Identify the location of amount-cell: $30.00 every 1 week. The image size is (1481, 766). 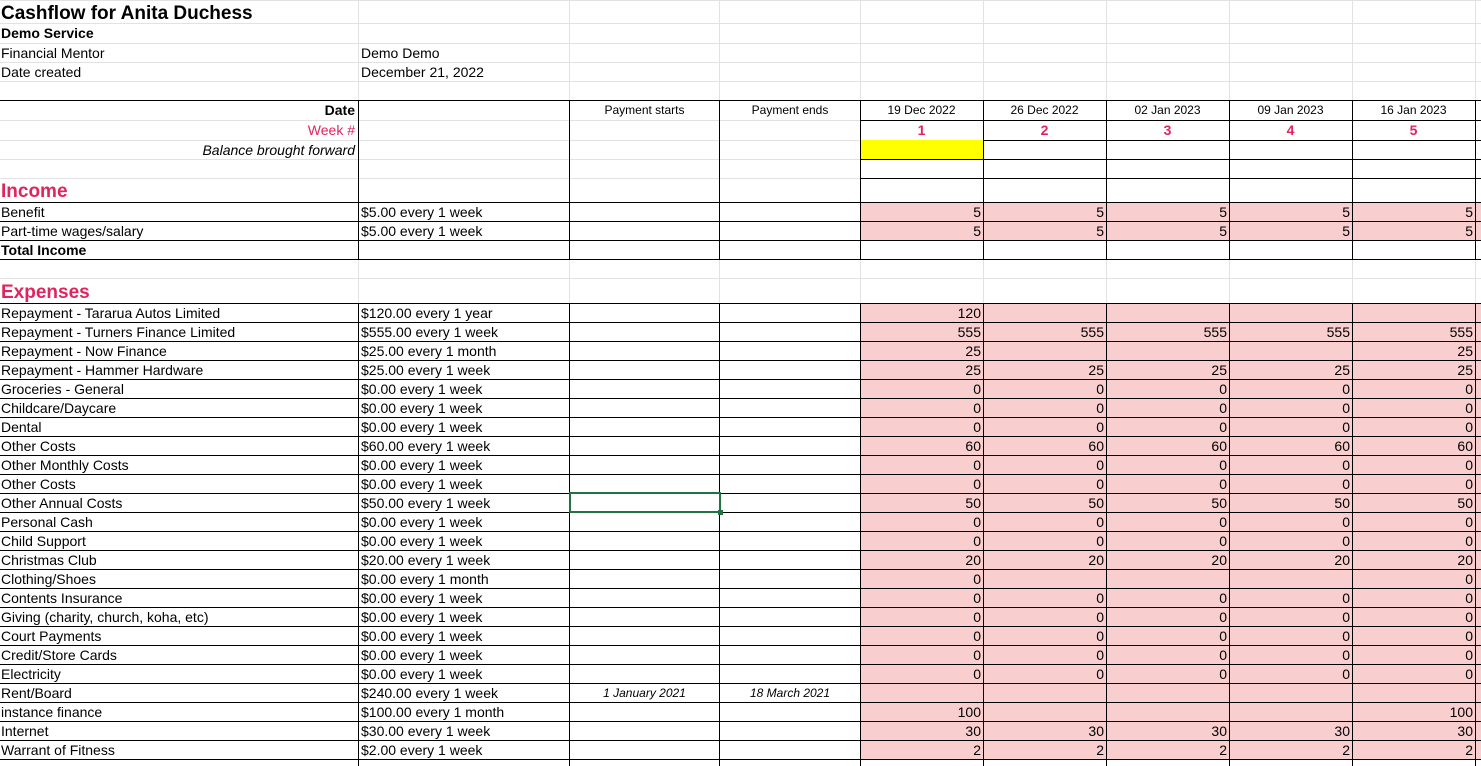
(425, 731).